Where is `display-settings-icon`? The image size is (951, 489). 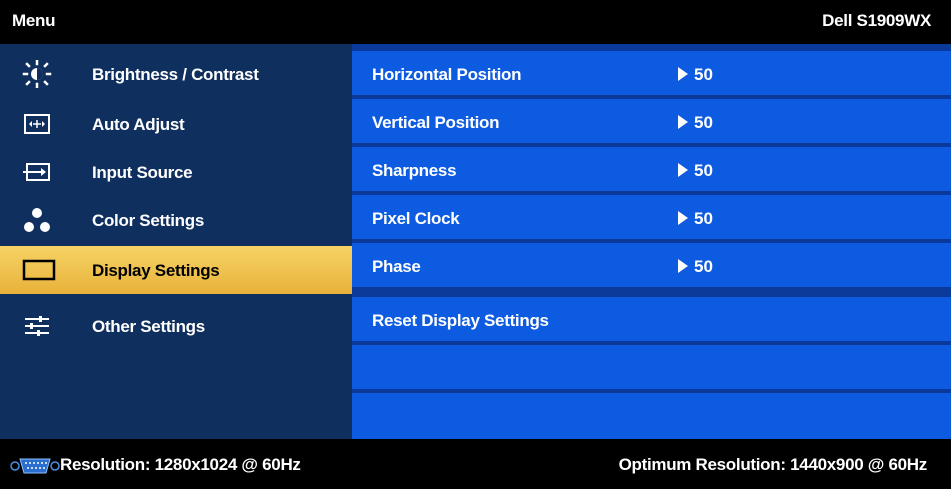
display-settings-icon is located at coordinates (39, 270).